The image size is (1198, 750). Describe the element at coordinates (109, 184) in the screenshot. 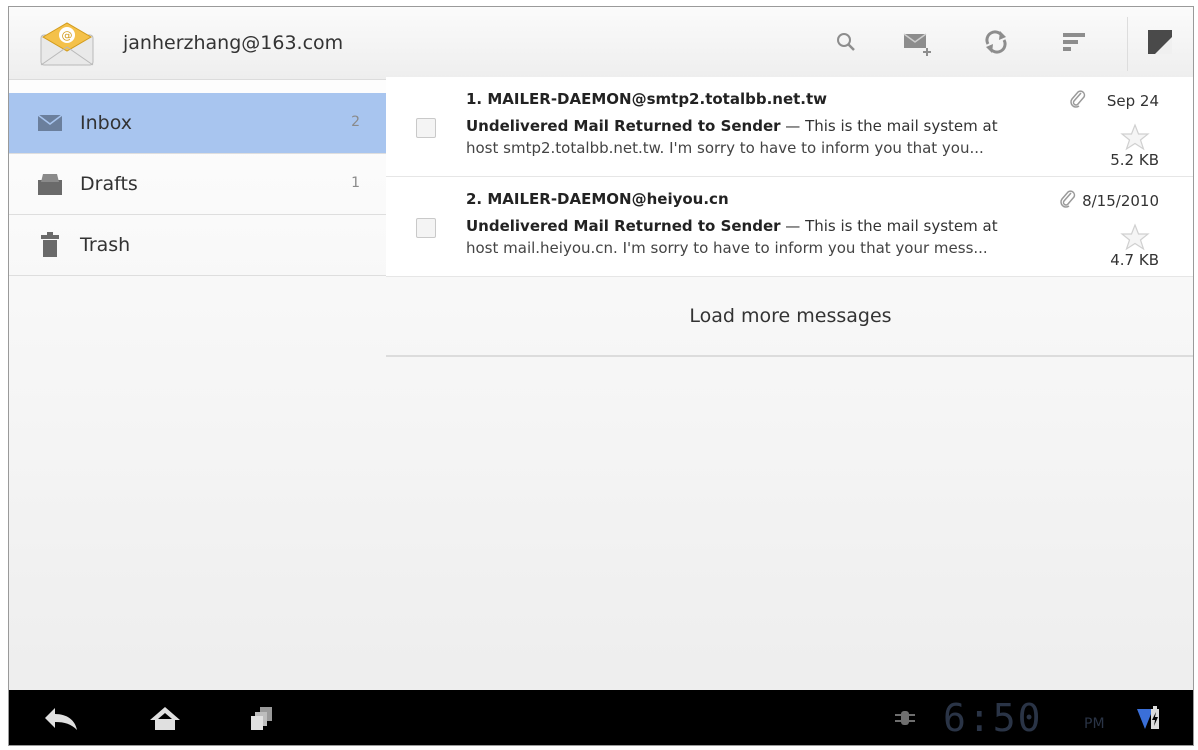

I see `folder-label: Drafts` at that location.